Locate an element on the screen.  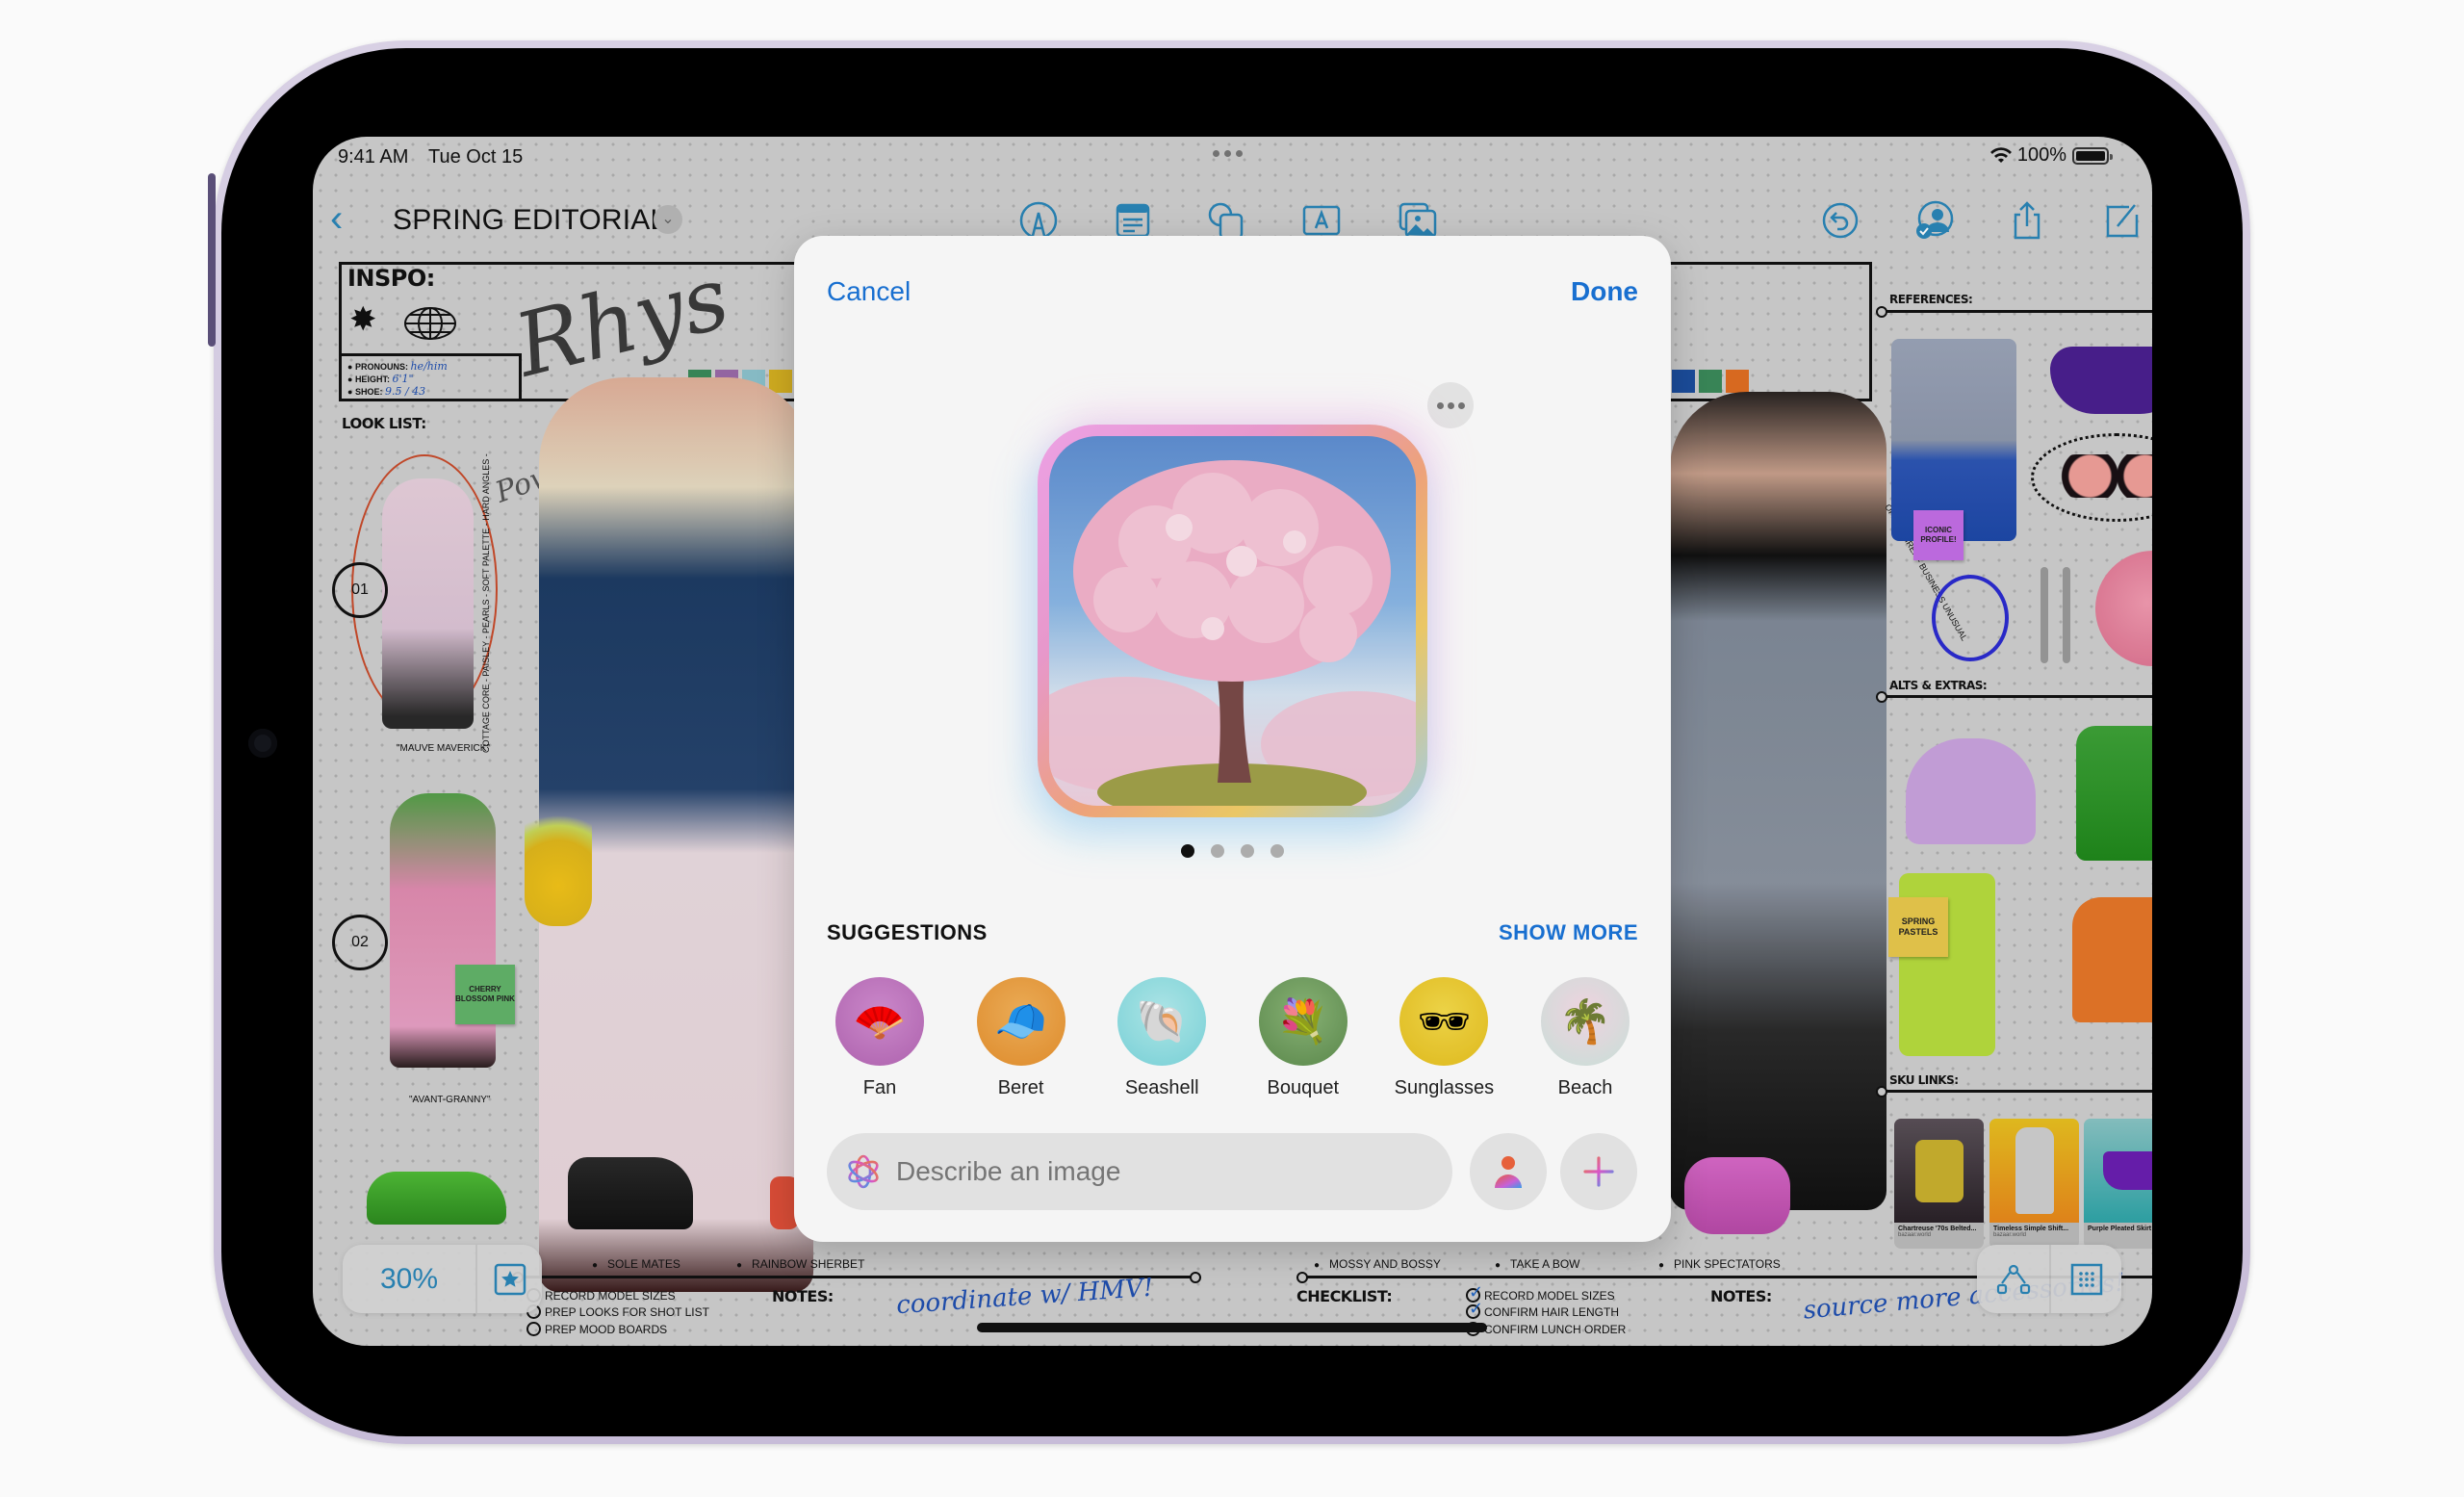
connector-button is located at coordinates (2013, 1279).